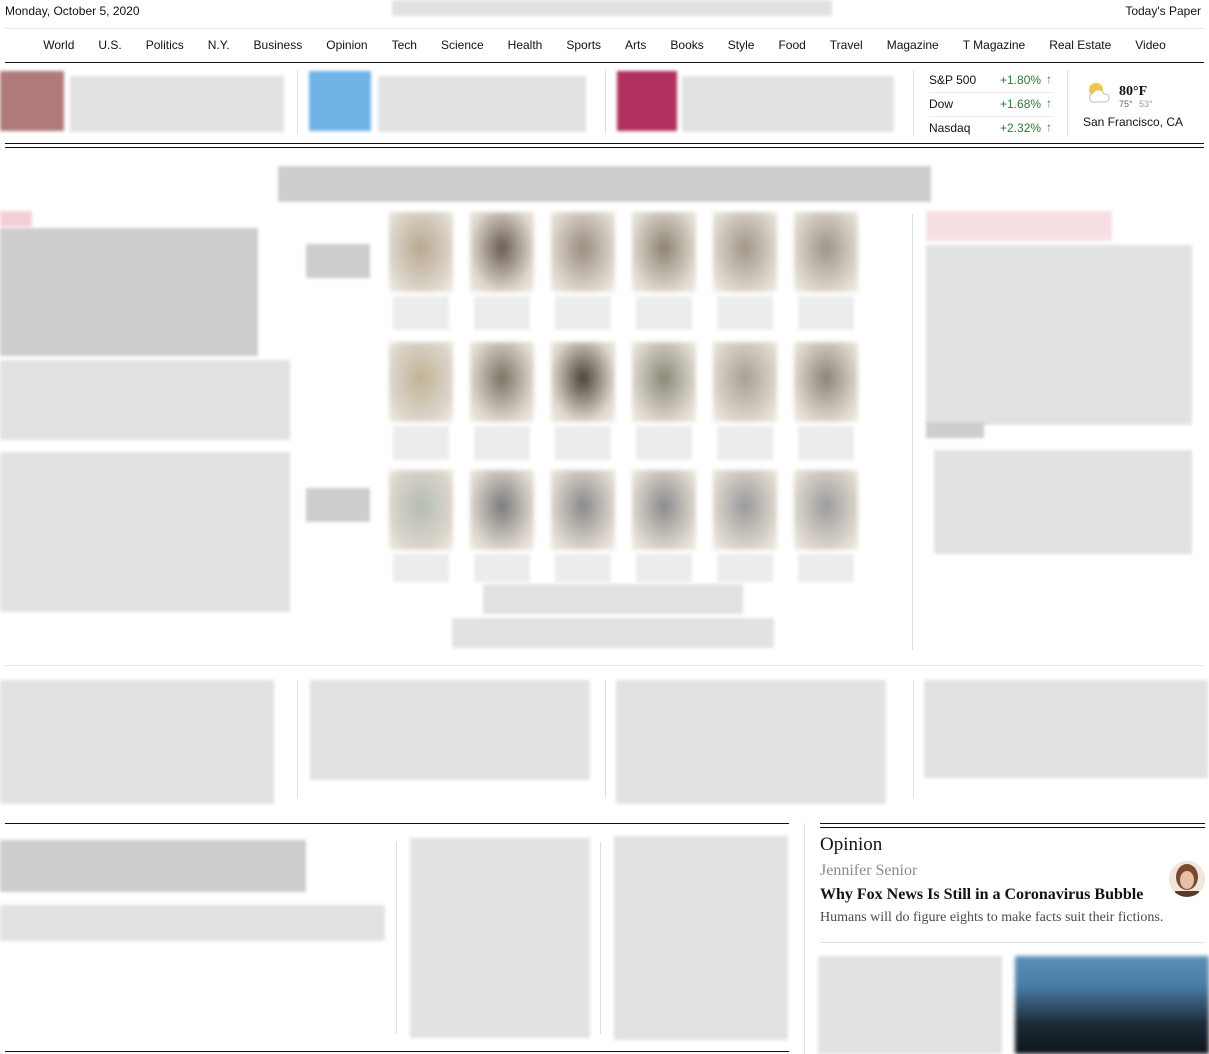 This screenshot has height=1054, width=1209. Describe the element at coordinates (165, 45) in the screenshot. I see `nav-item-politics: Politics` at that location.